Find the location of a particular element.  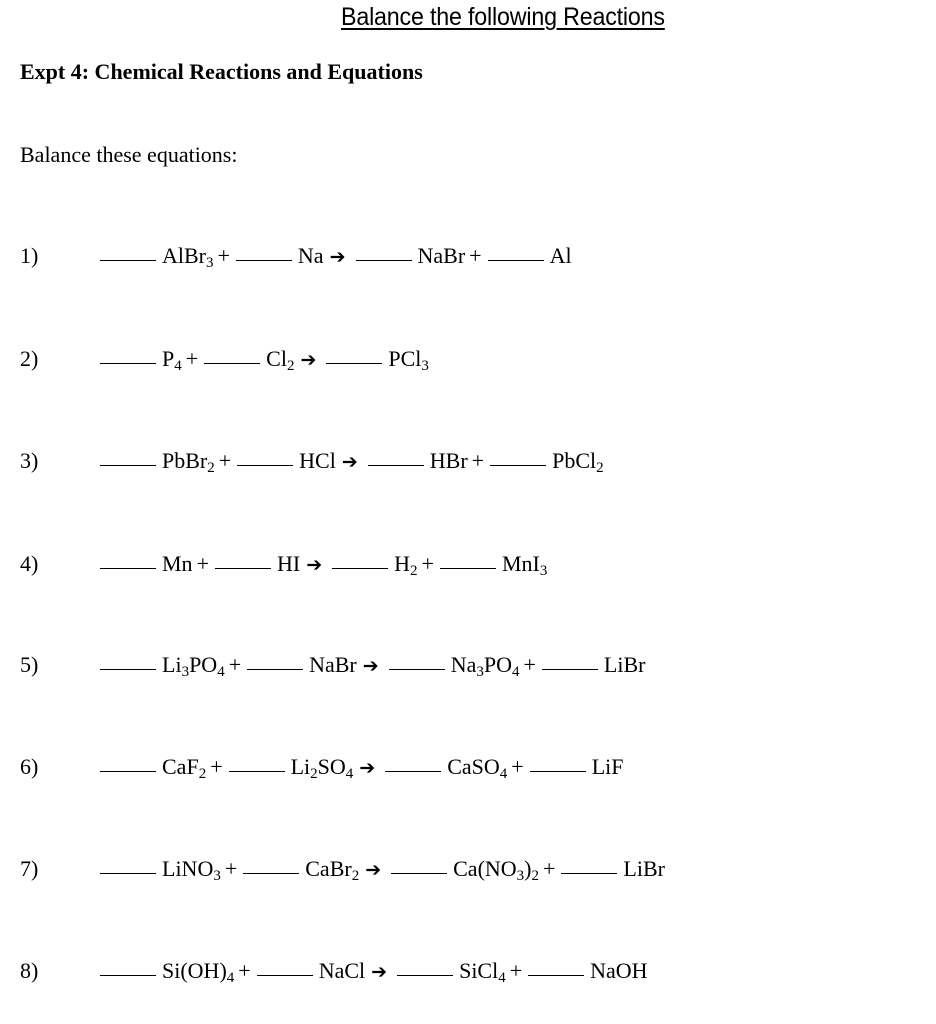

equation-body: P4 + Cl2 ➔ PCl3 is located at coordinates (264, 359).